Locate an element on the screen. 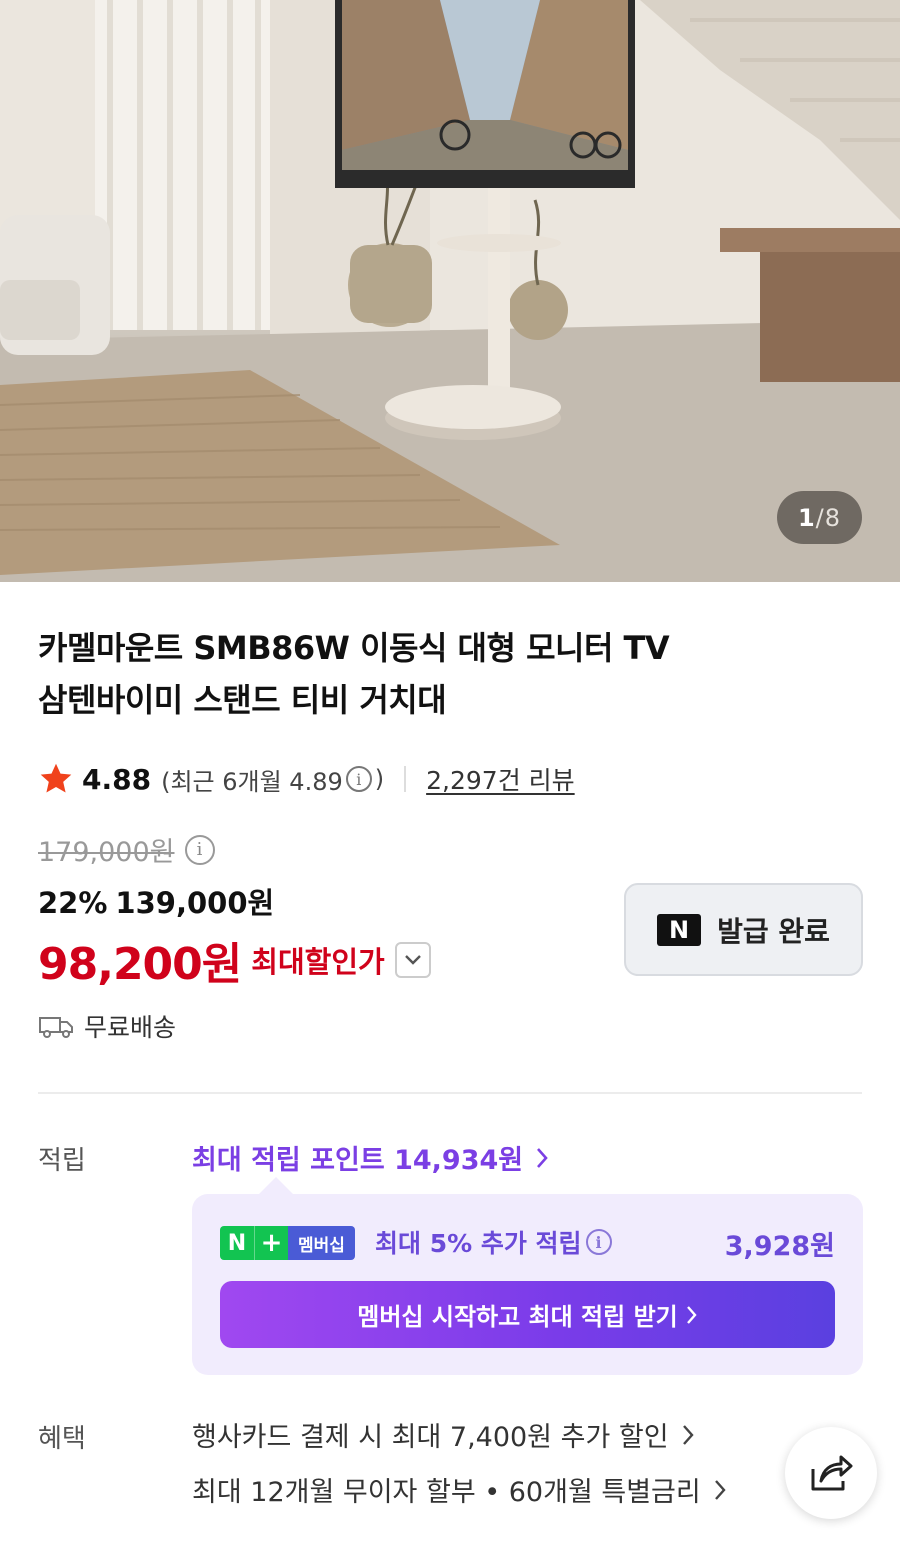  card-discount-text: 행사카드 결제 시 최대 7,400원 추가 할인 is located at coordinates (430, 1437).